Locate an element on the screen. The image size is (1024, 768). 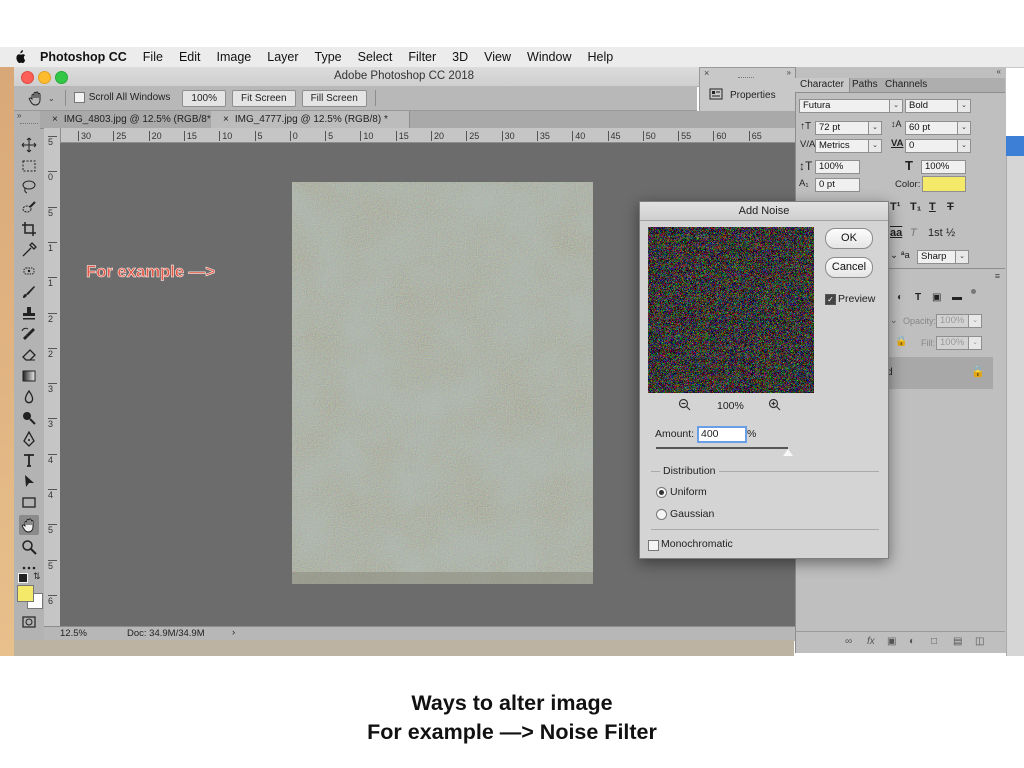
font-size-field: 72 pt is located at coordinates (843, 128).